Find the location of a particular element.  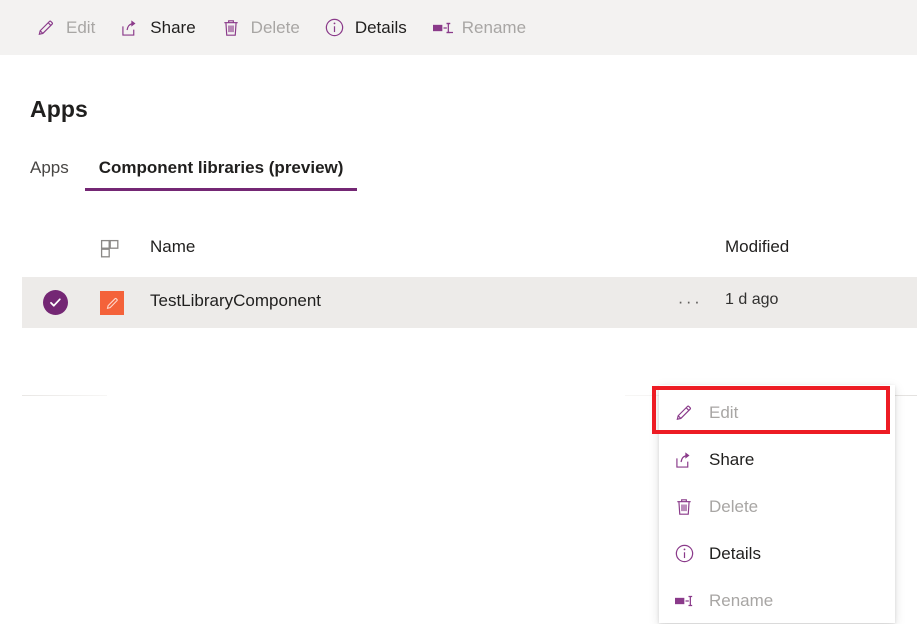

tab-apps: Apps is located at coordinates (57, 174).